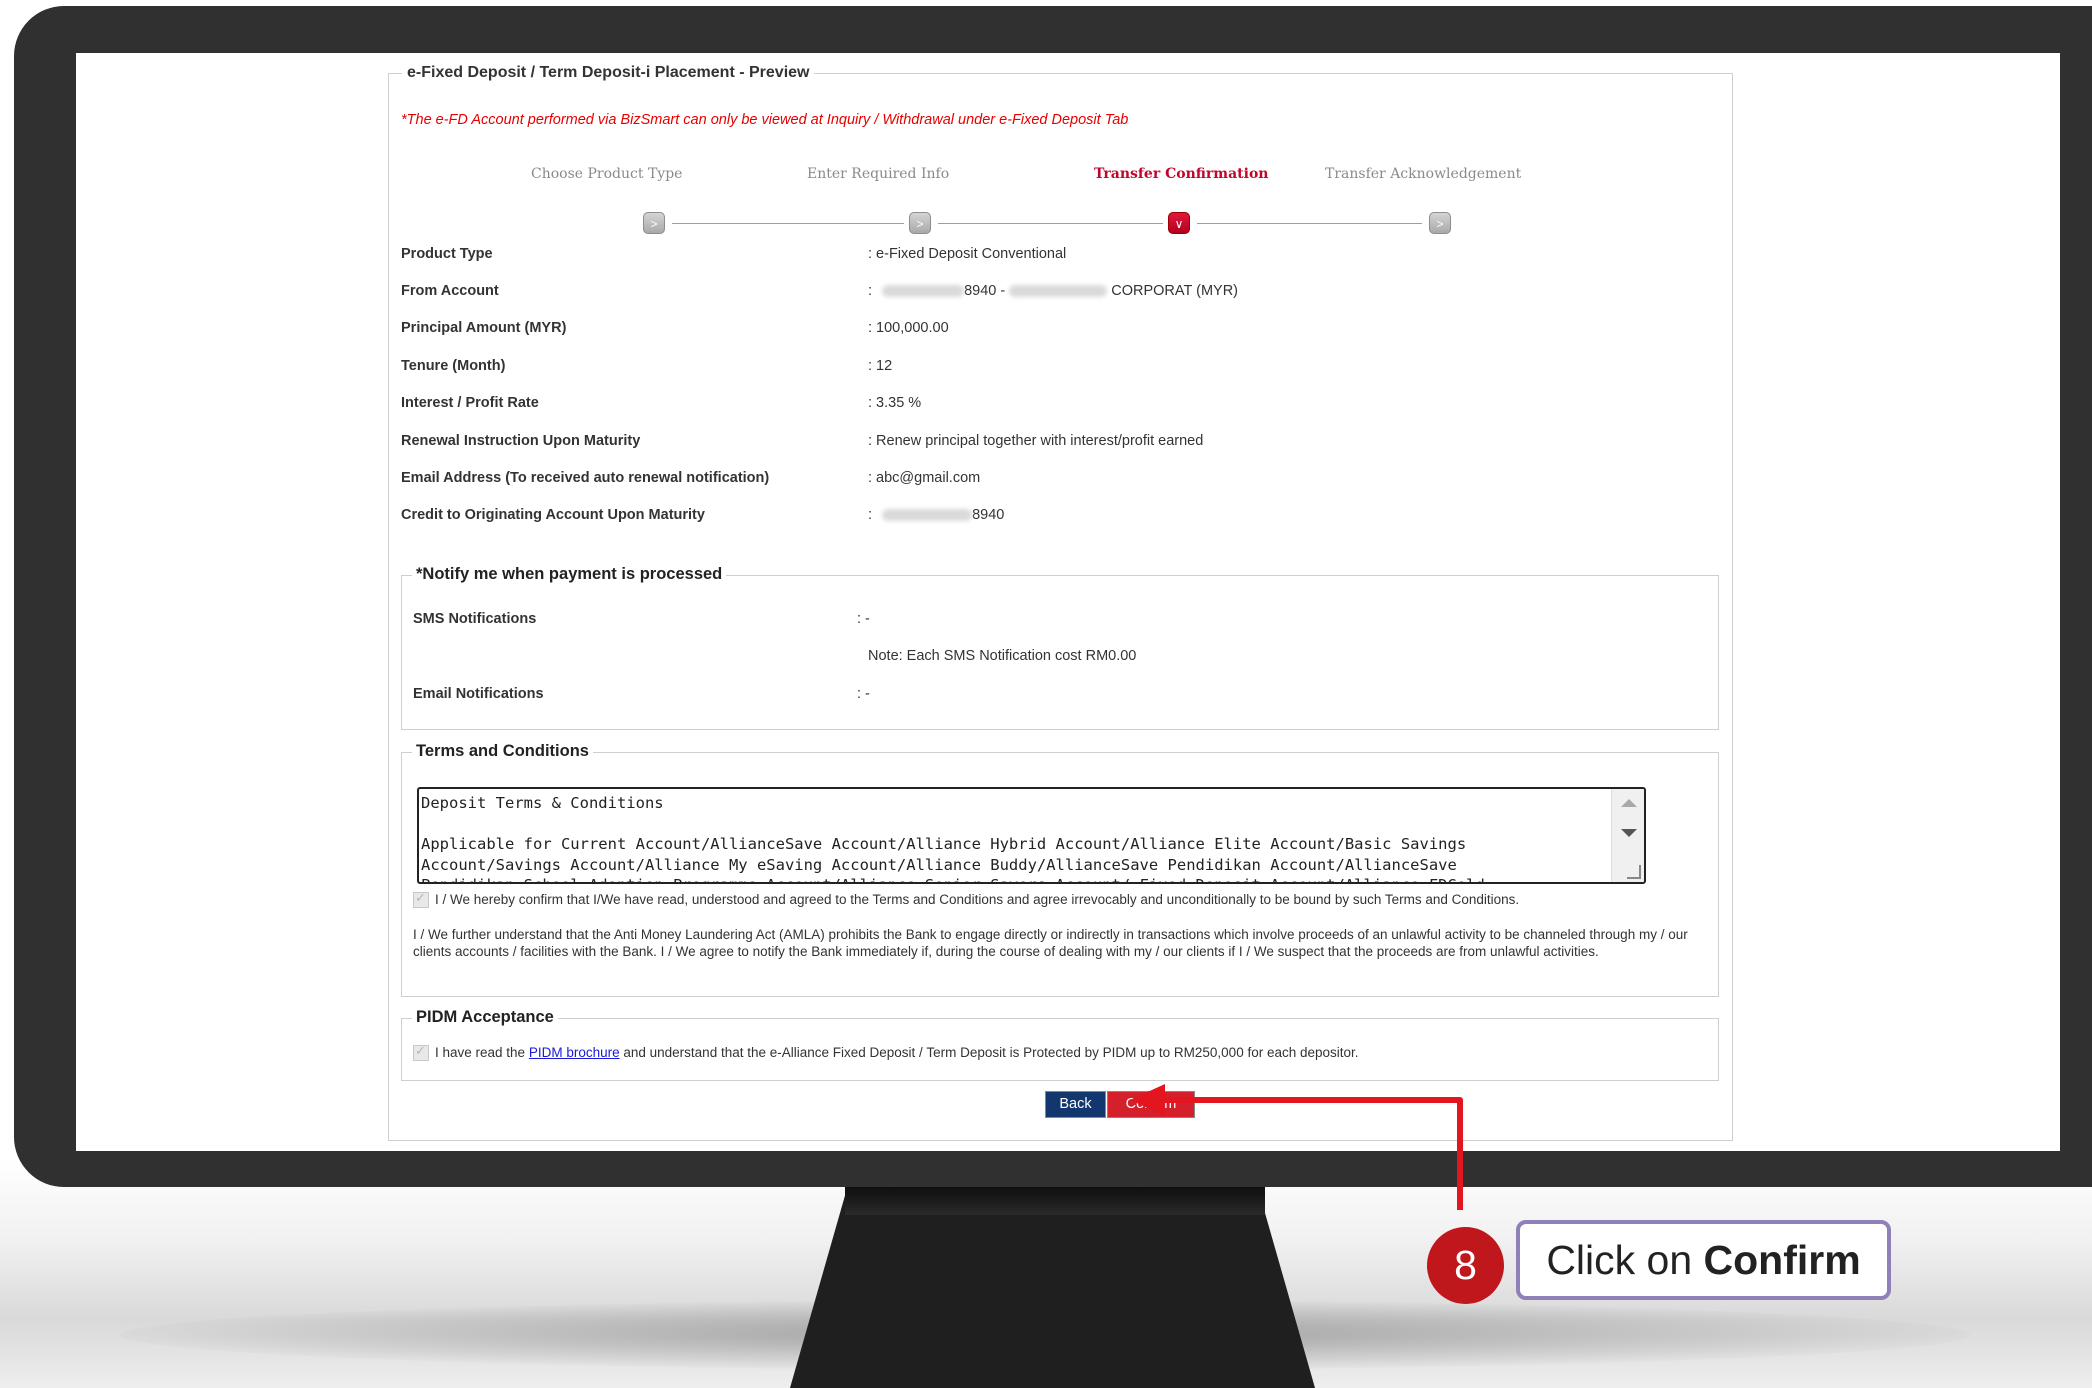  What do you see at coordinates (1465, 1265) in the screenshot?
I see `step-number-badge: 8` at bounding box center [1465, 1265].